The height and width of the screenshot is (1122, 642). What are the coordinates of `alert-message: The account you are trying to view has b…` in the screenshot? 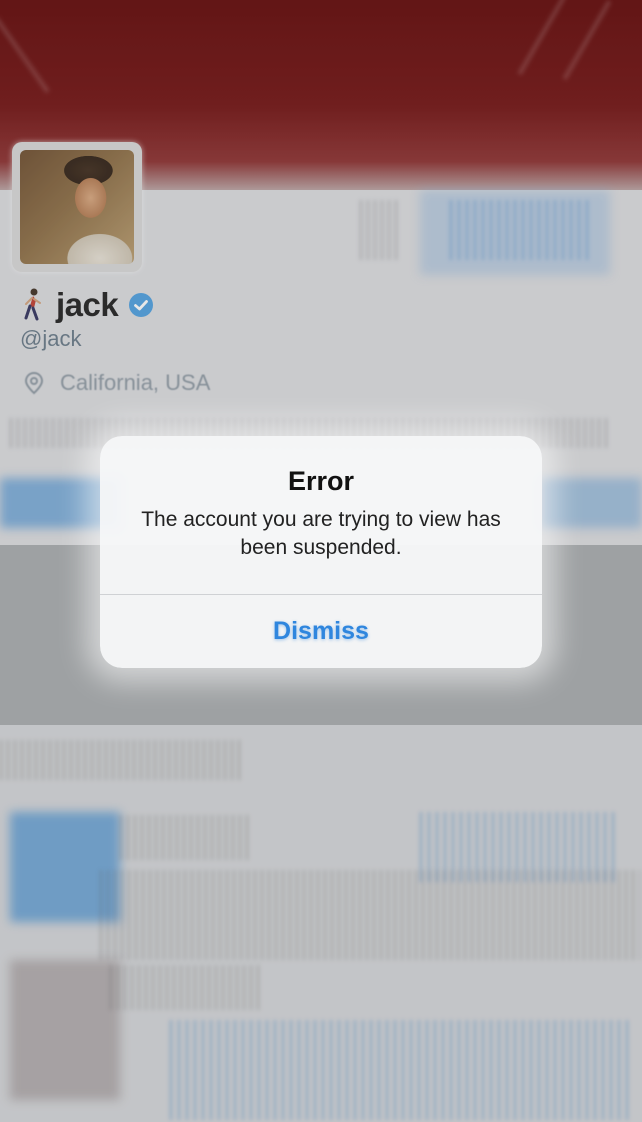 It's located at (321, 533).